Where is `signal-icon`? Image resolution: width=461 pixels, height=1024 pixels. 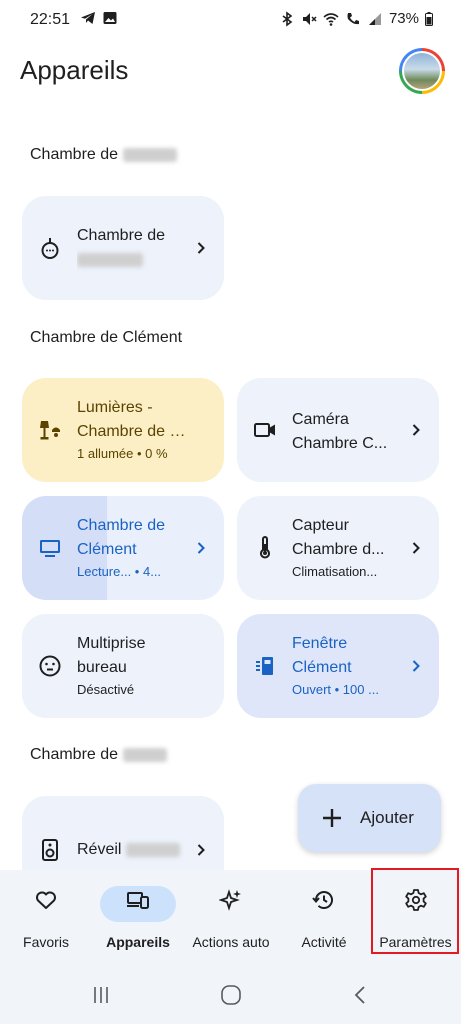
signal-icon is located at coordinates (374, 18).